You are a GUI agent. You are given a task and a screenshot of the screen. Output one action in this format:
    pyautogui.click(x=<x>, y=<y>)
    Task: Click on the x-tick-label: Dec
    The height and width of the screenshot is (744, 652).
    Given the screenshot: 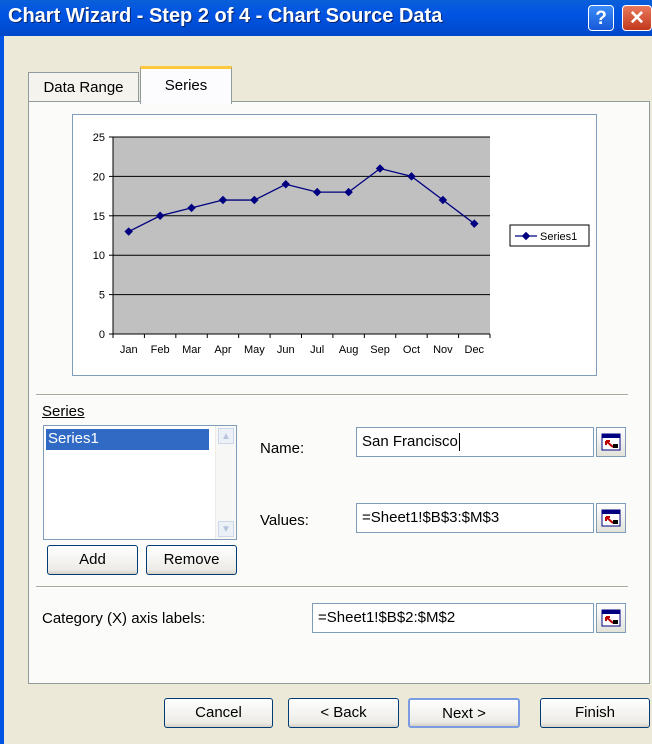 What is the action you would take?
    pyautogui.click(x=475, y=350)
    